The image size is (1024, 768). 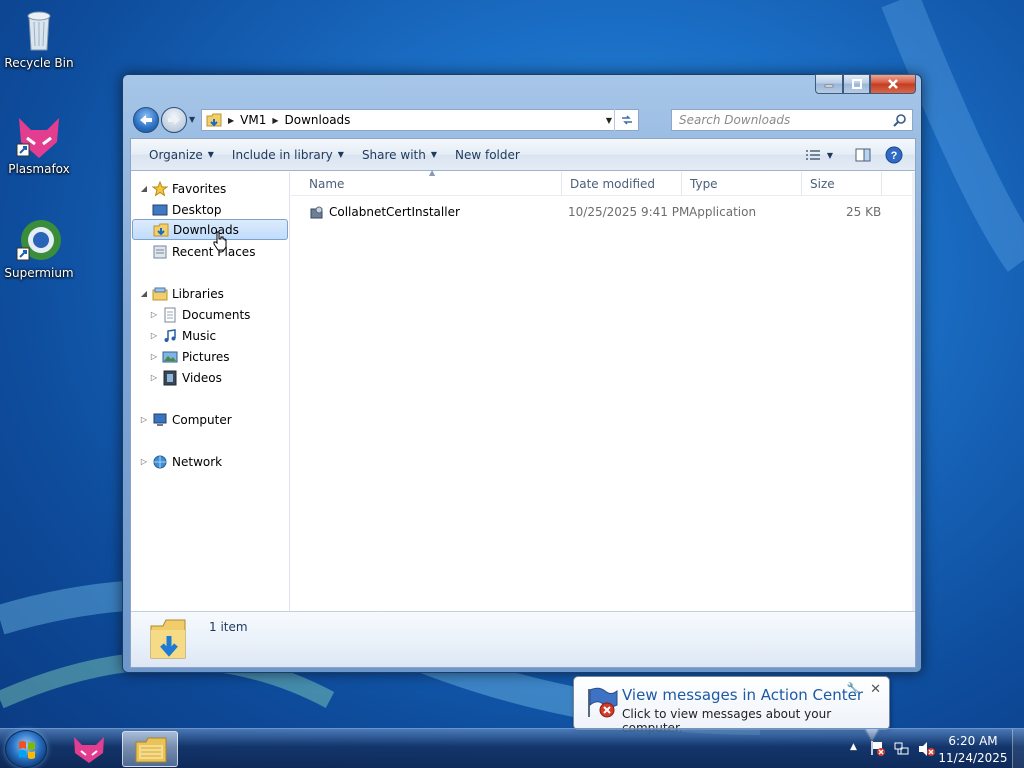 I want to click on nav-favorites: ◢ Favorites, so click(x=182, y=188).